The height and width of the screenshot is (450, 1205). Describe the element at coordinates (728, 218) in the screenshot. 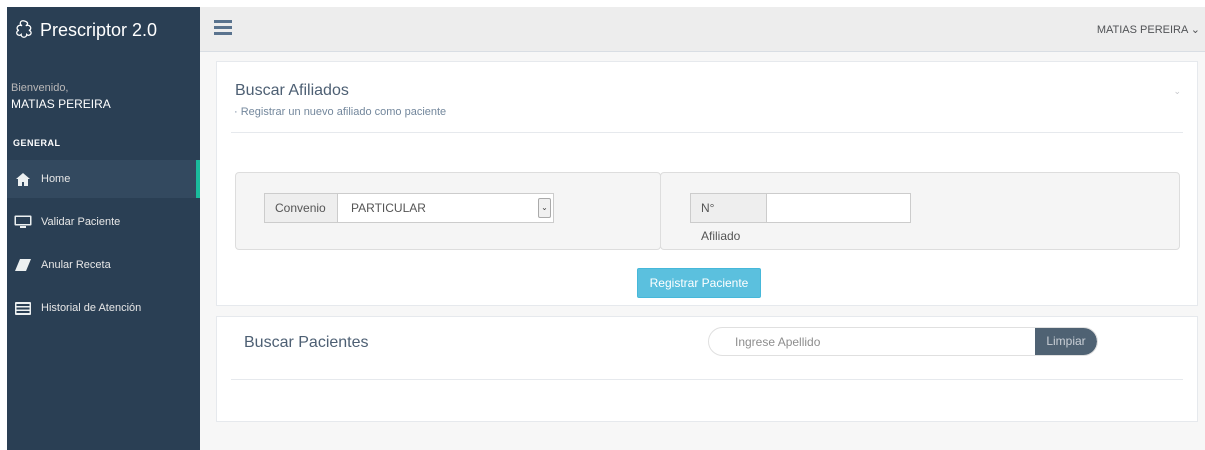

I see `afiliado-label: N° Afiliado` at that location.